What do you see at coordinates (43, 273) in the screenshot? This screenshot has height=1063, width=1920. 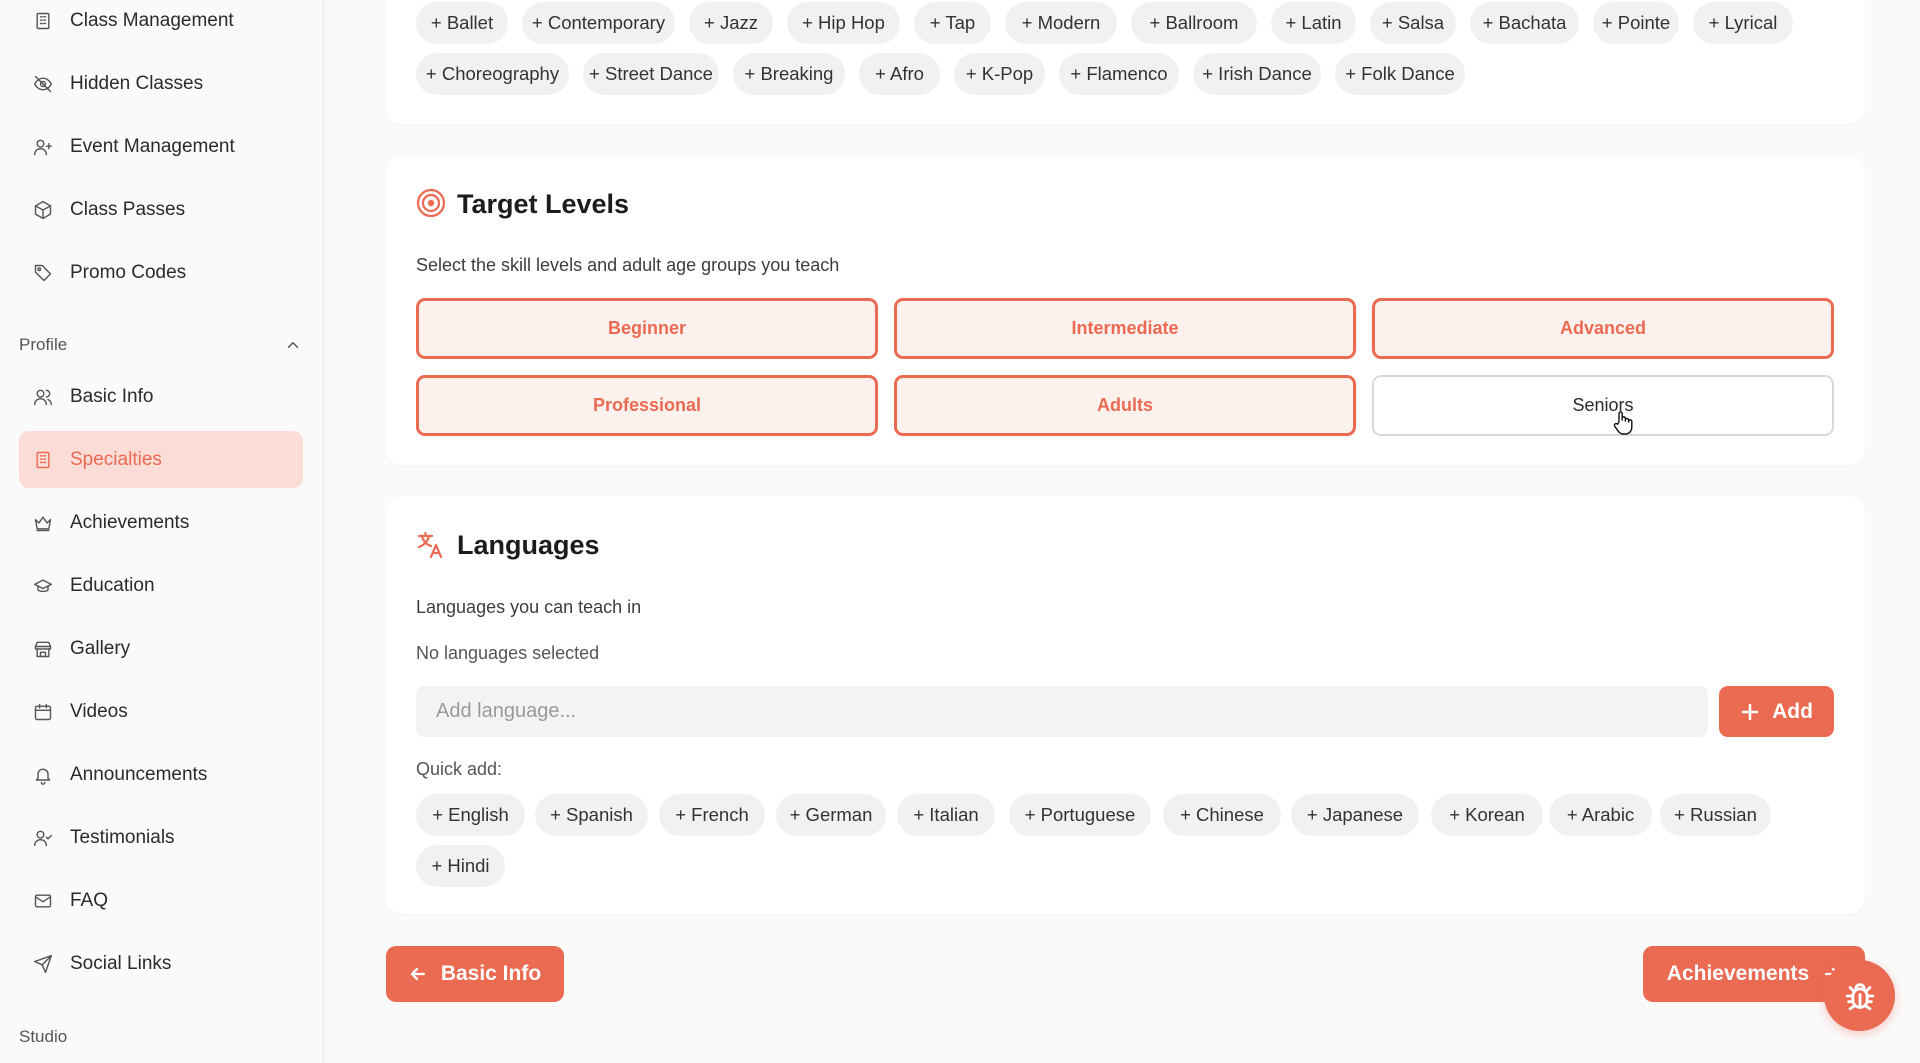 I see `tag-icon` at bounding box center [43, 273].